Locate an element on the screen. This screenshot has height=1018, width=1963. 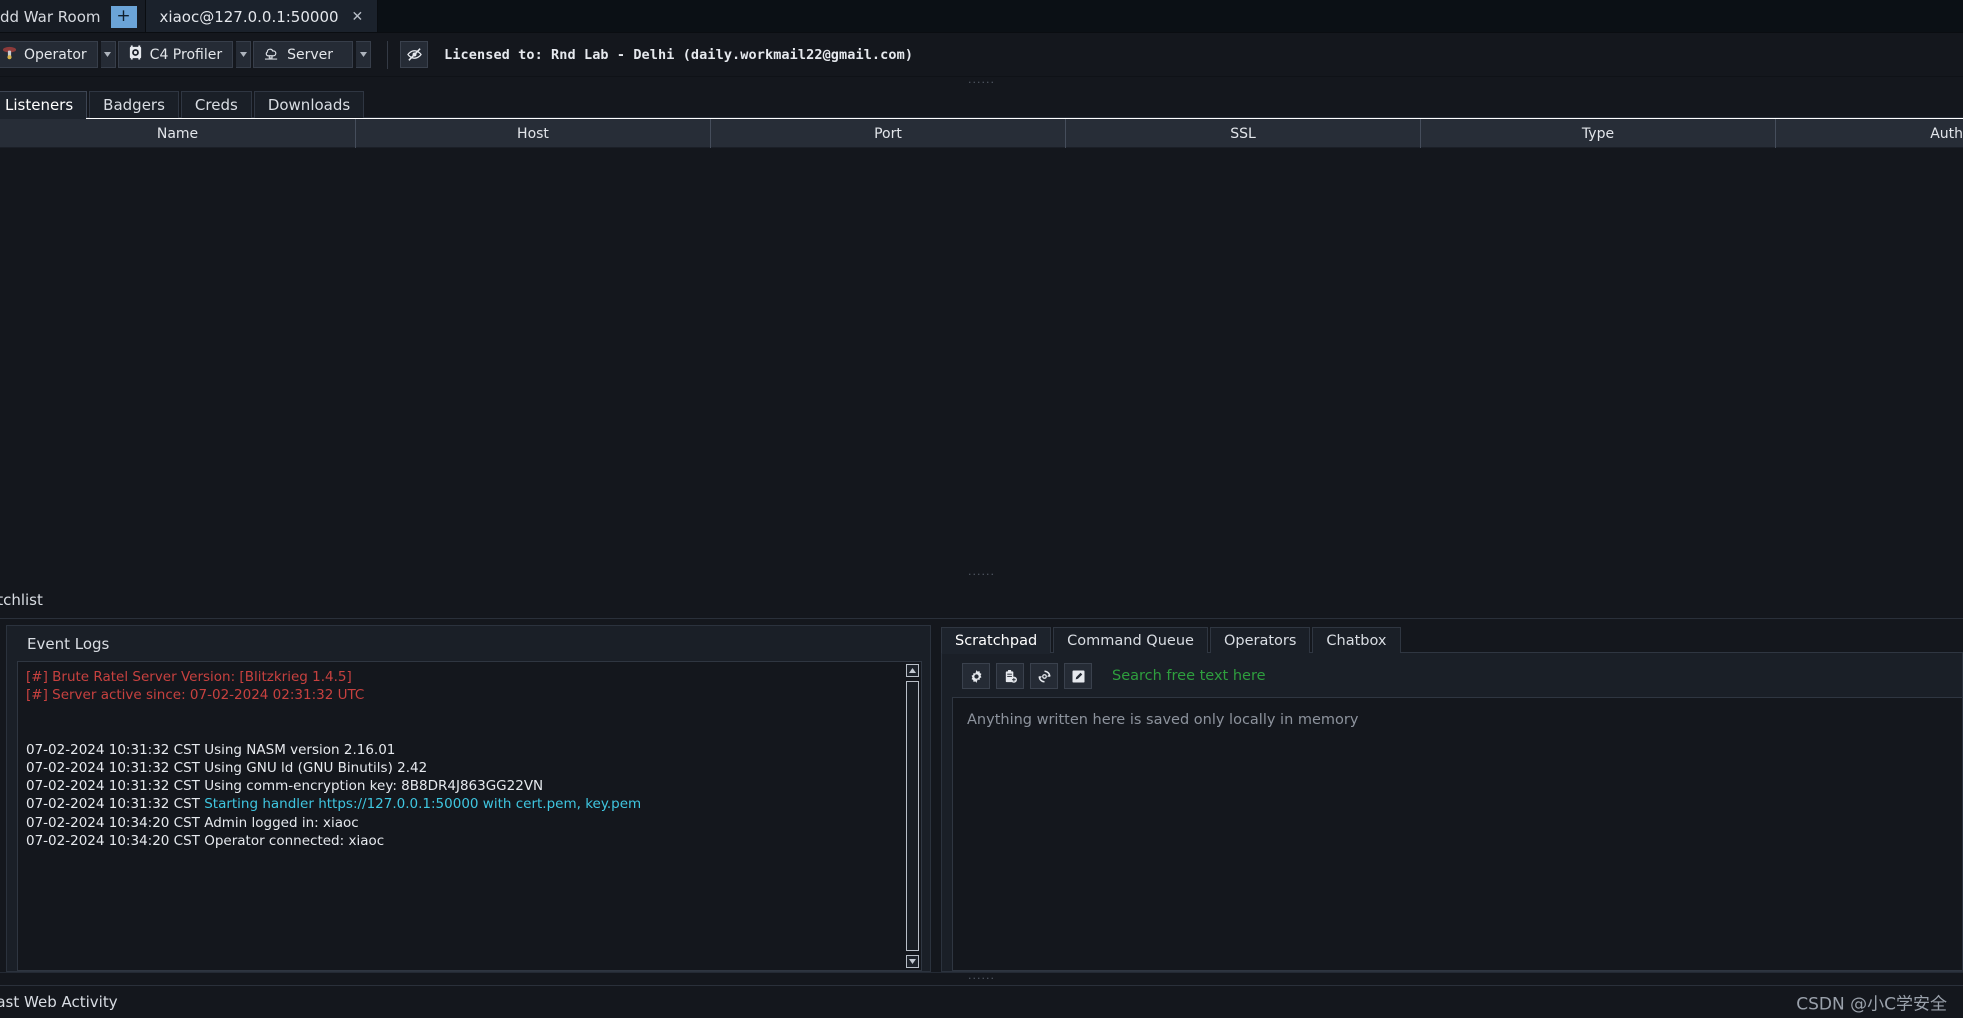
tab-chatbox: Chatbox is located at coordinates (1356, 640).